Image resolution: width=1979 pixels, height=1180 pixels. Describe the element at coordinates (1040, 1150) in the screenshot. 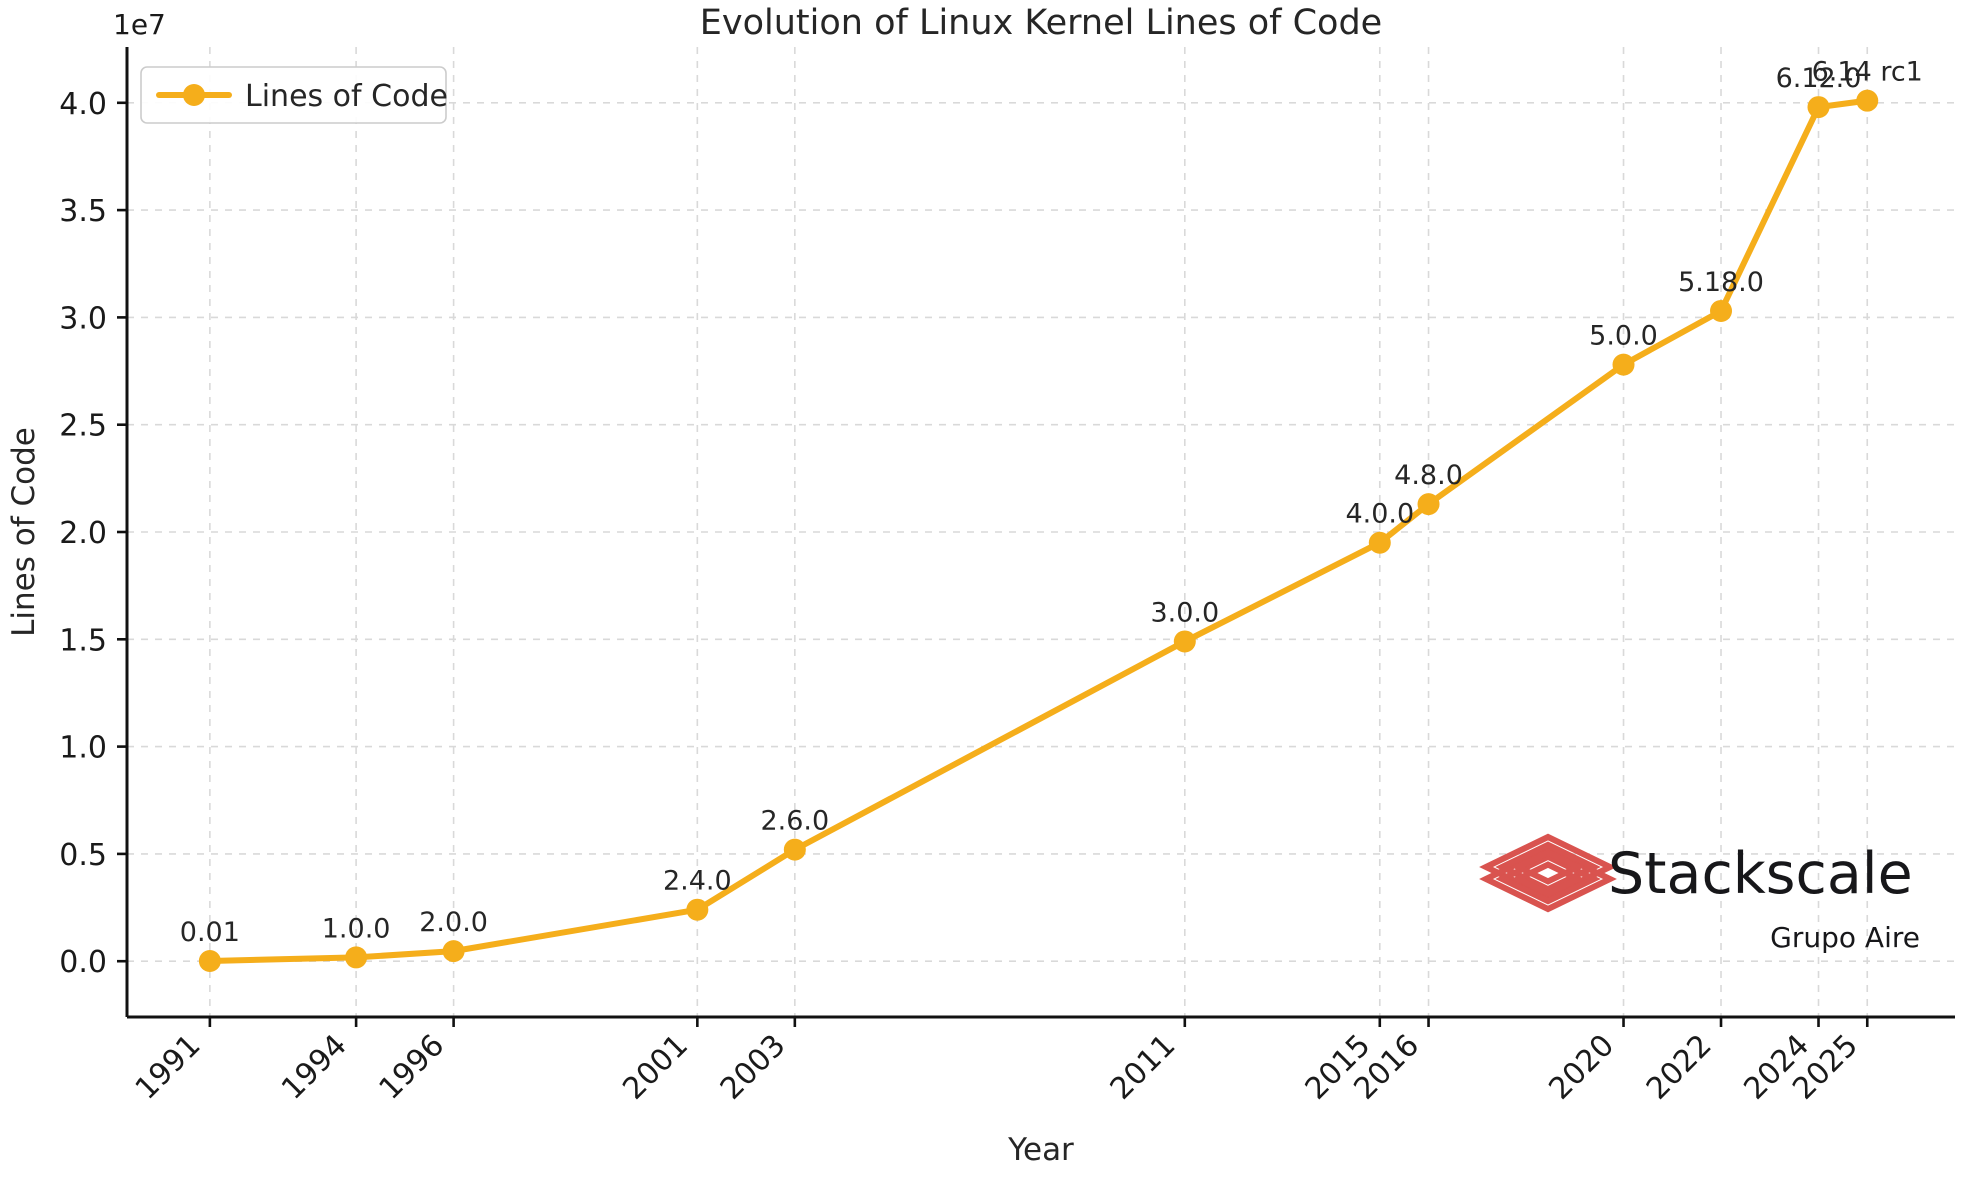

I see `x-axis-label: Year` at that location.